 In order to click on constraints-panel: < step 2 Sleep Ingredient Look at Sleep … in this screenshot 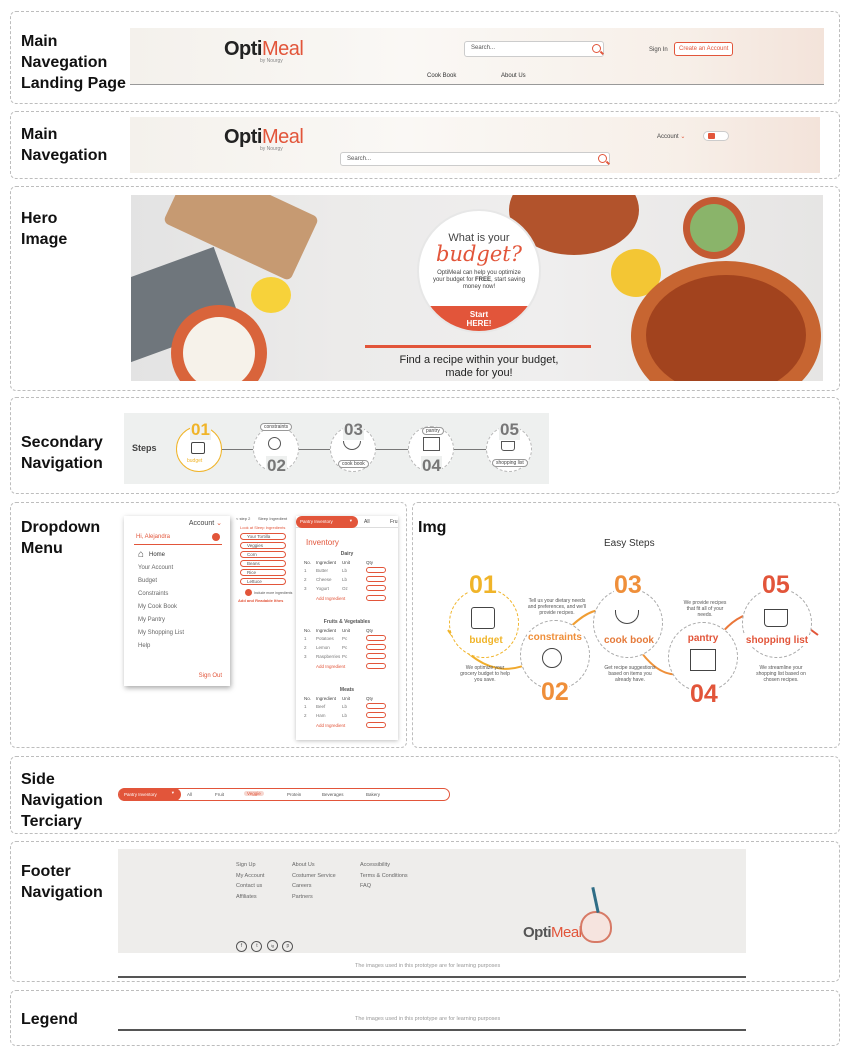, I will do `click(265, 571)`.